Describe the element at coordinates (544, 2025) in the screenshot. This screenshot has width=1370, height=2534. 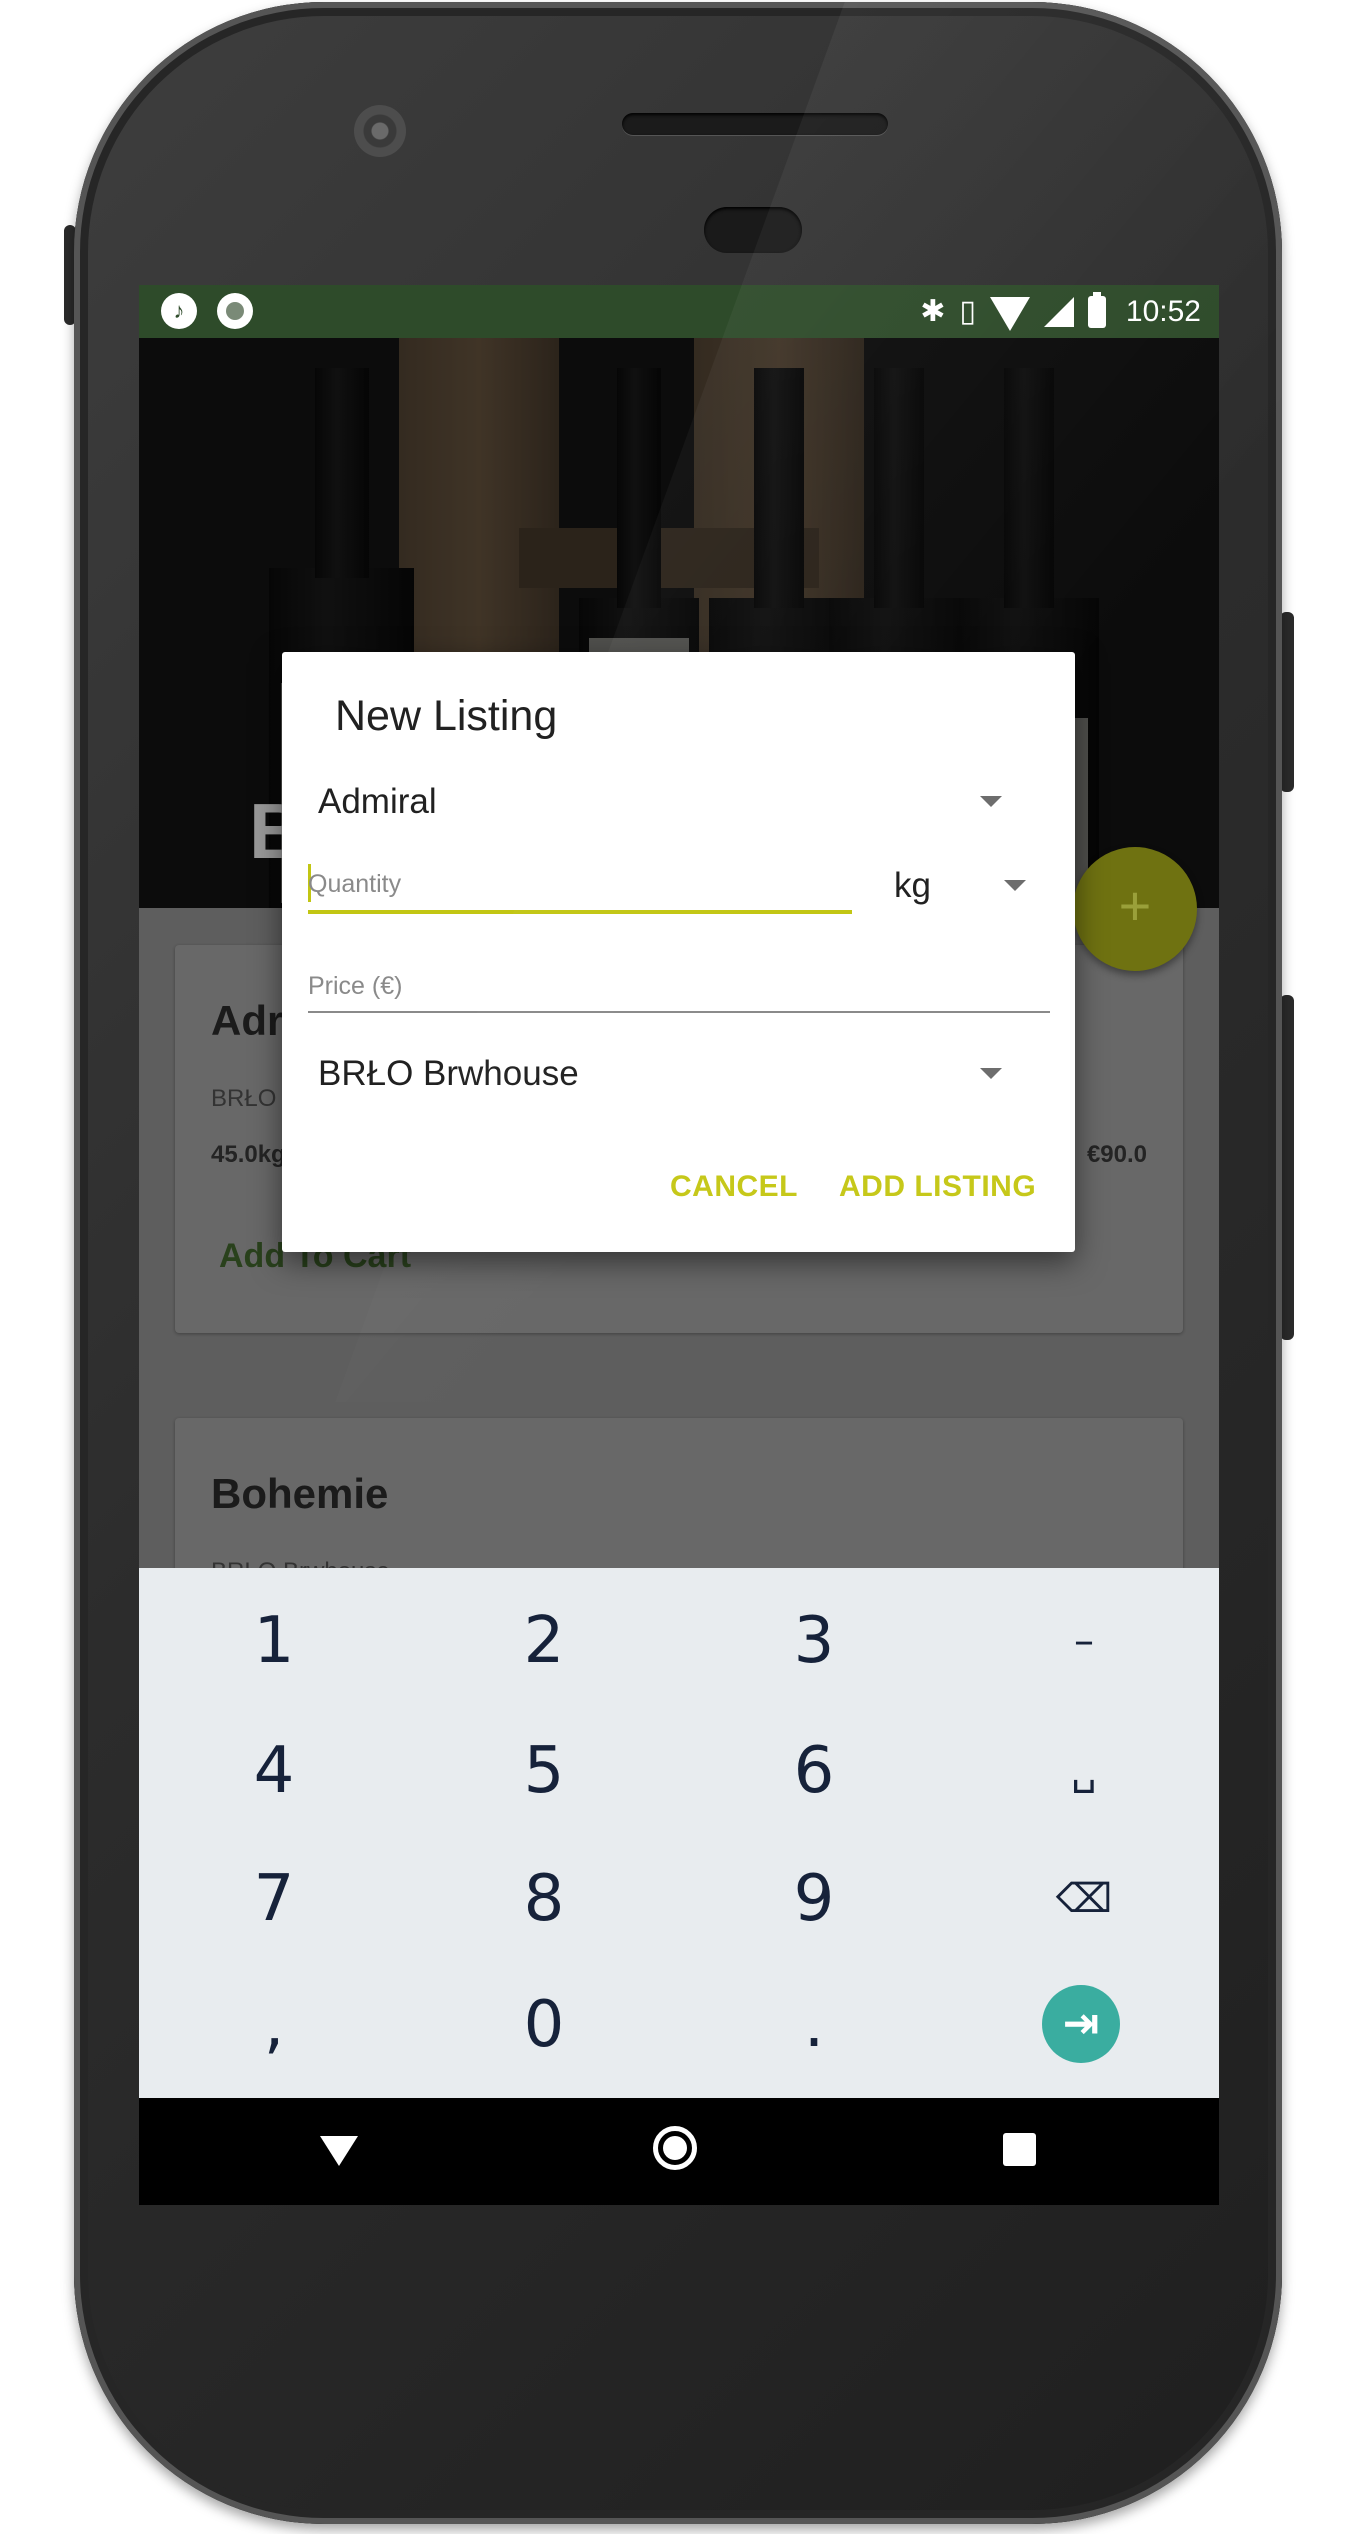
I see `key-0: 0` at that location.